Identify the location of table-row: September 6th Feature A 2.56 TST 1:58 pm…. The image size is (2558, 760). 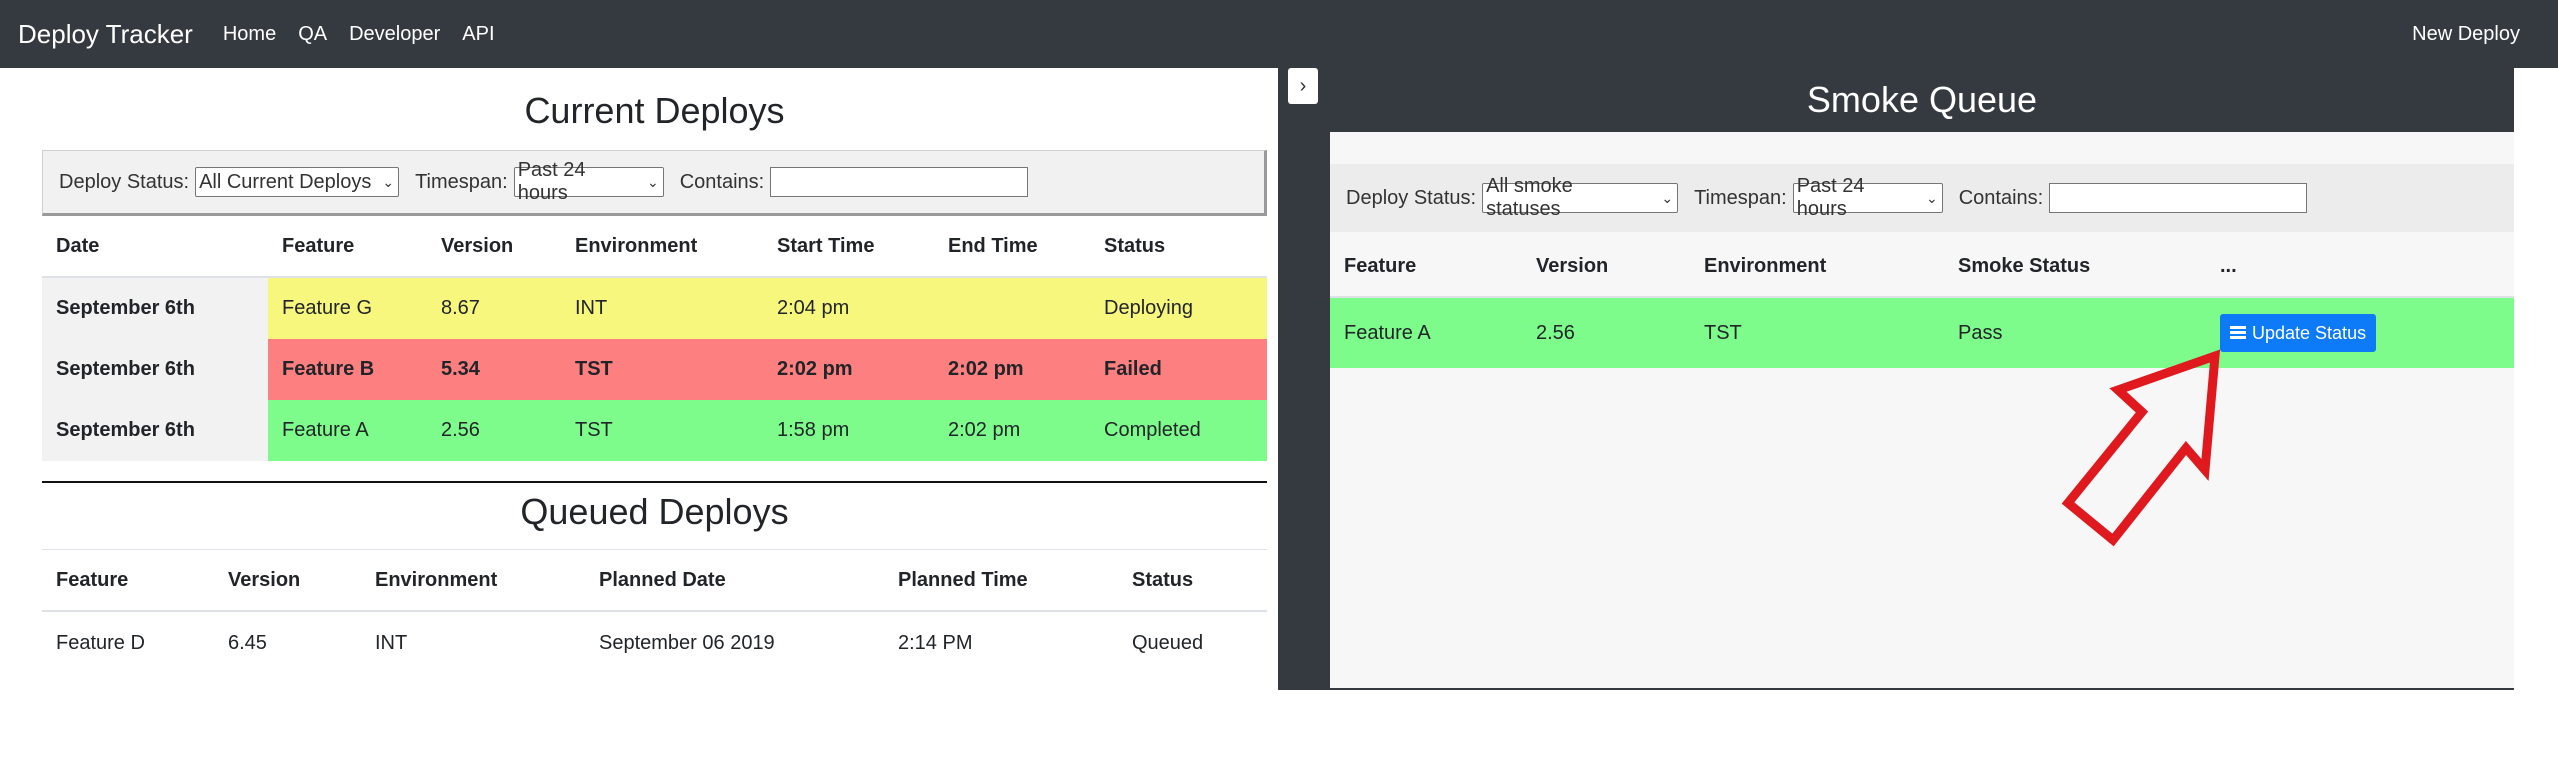
(654, 430).